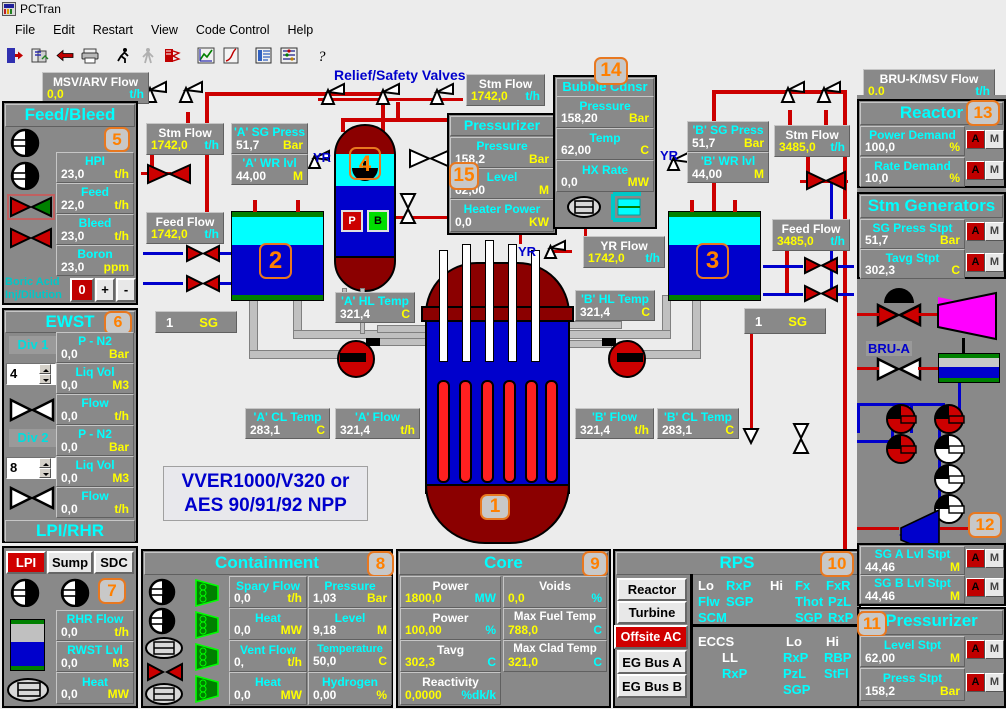 The width and height of the screenshot is (1006, 709). Describe the element at coordinates (26, 562) in the screenshot. I see `lpi-button: LPI` at that location.